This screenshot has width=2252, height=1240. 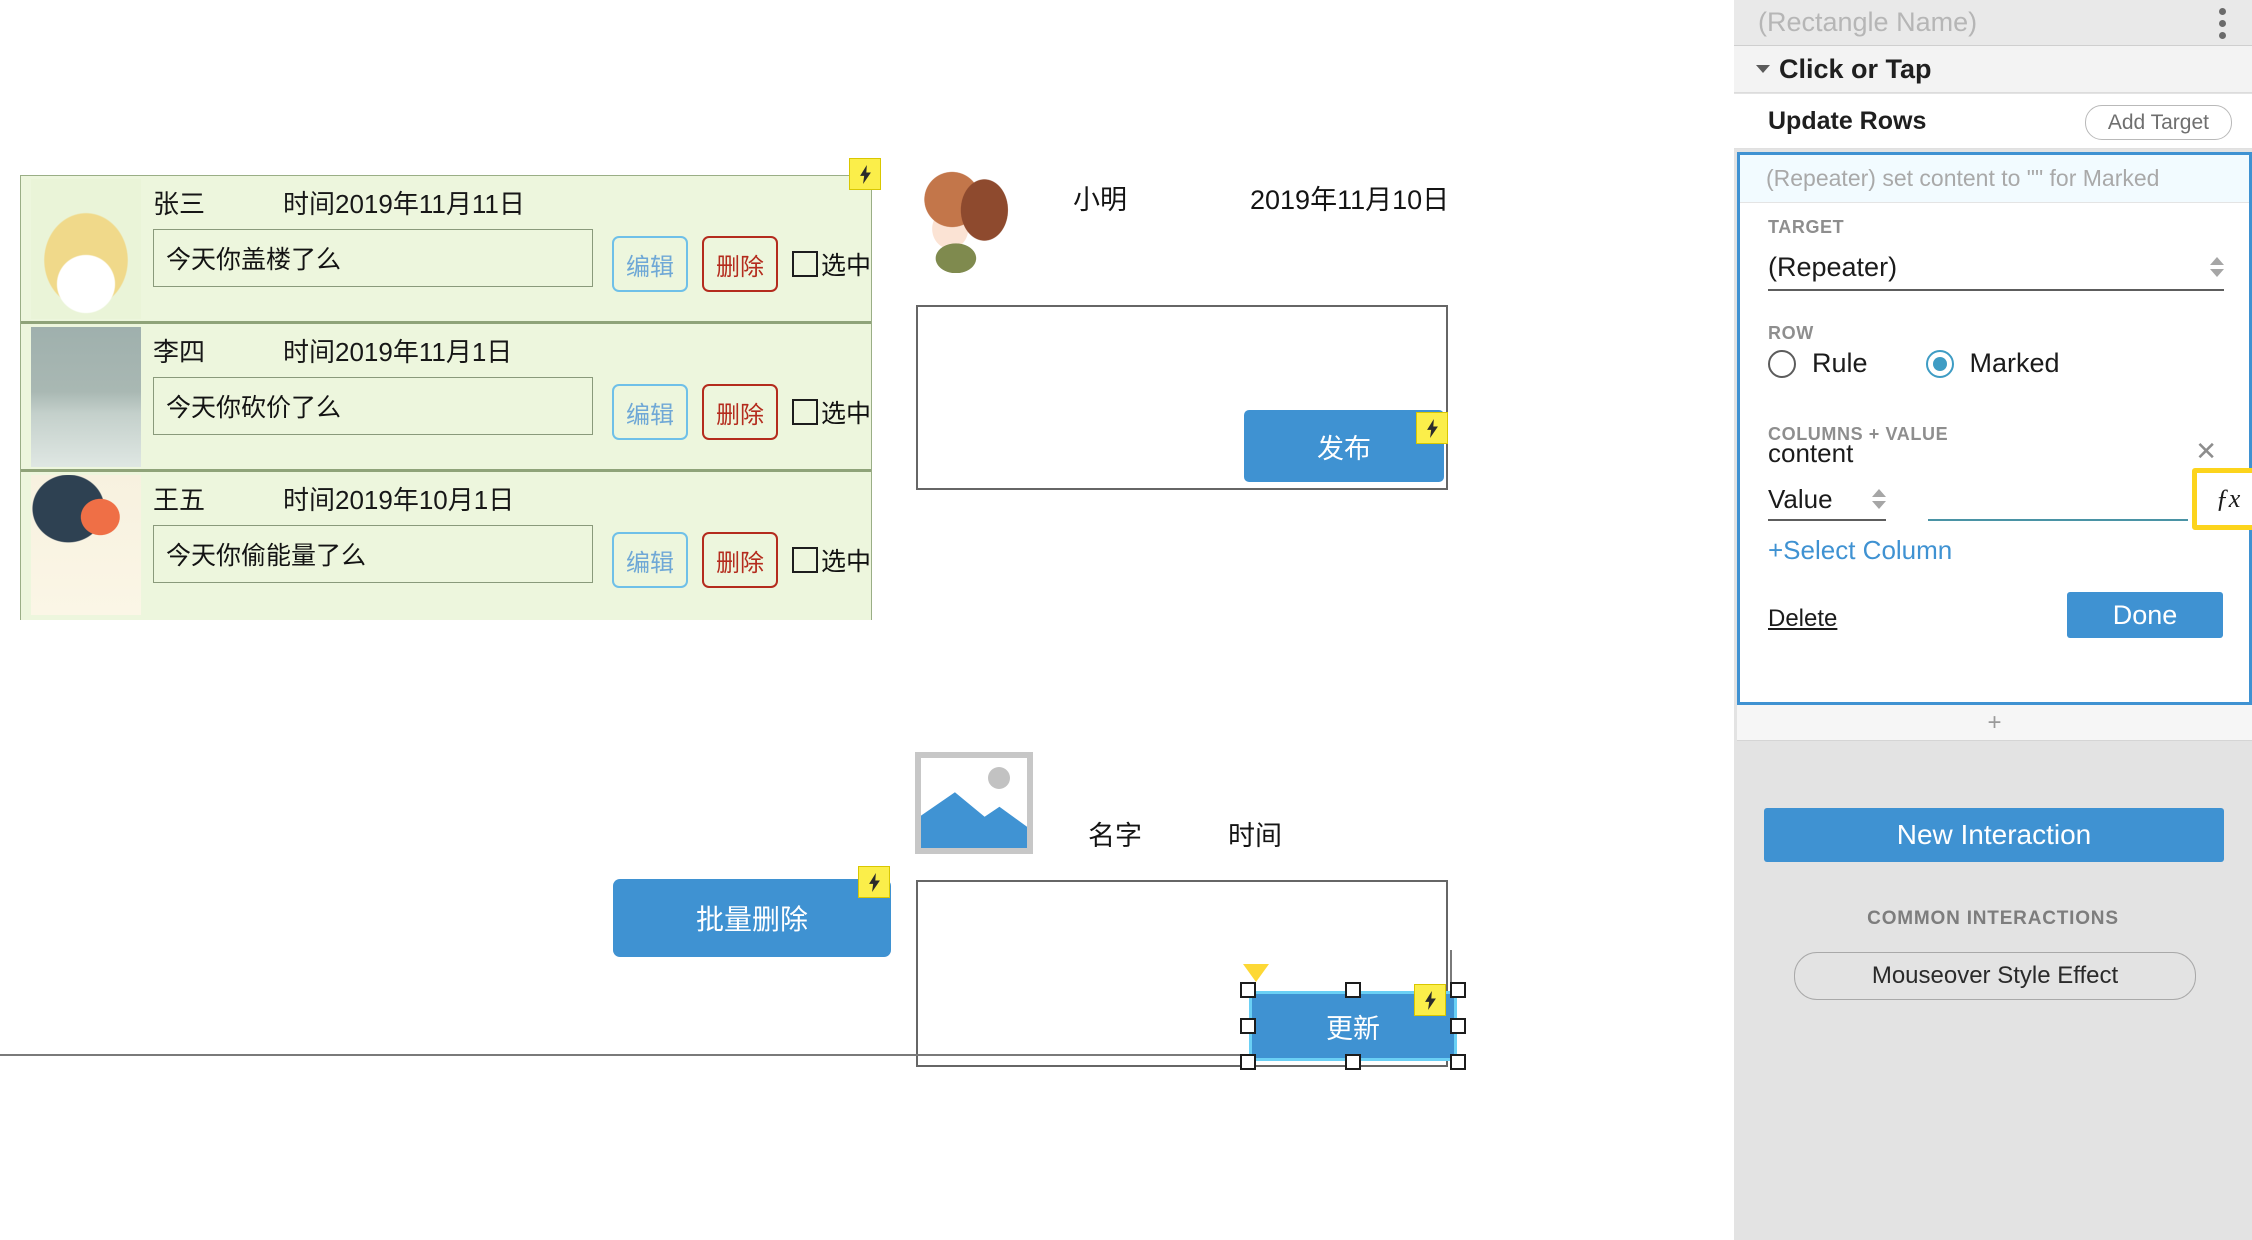 I want to click on add-action-strip: +, so click(x=1994, y=723).